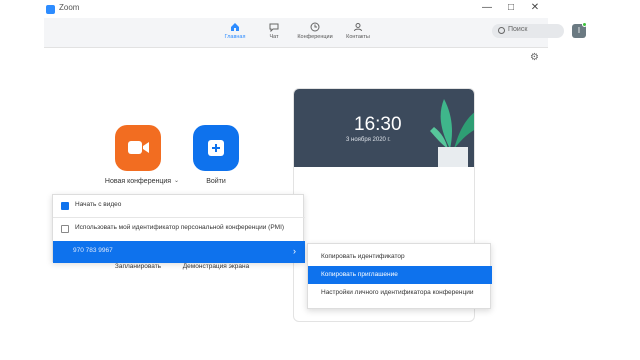 Image resolution: width=640 pixels, height=360 pixels. What do you see at coordinates (179, 252) in the screenshot?
I see `pmi-number-row: 970 783 9967 ›` at bounding box center [179, 252].